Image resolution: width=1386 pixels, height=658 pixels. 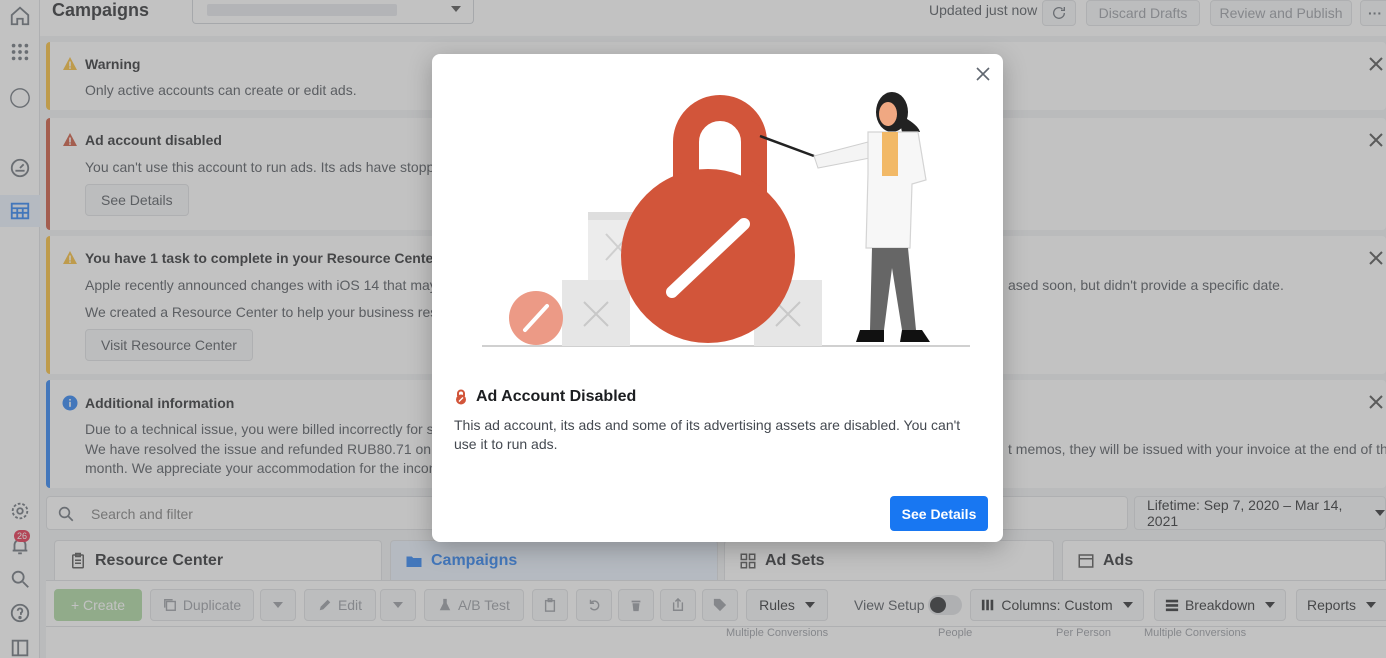 What do you see at coordinates (726, 219) in the screenshot?
I see `padlock-illustration` at bounding box center [726, 219].